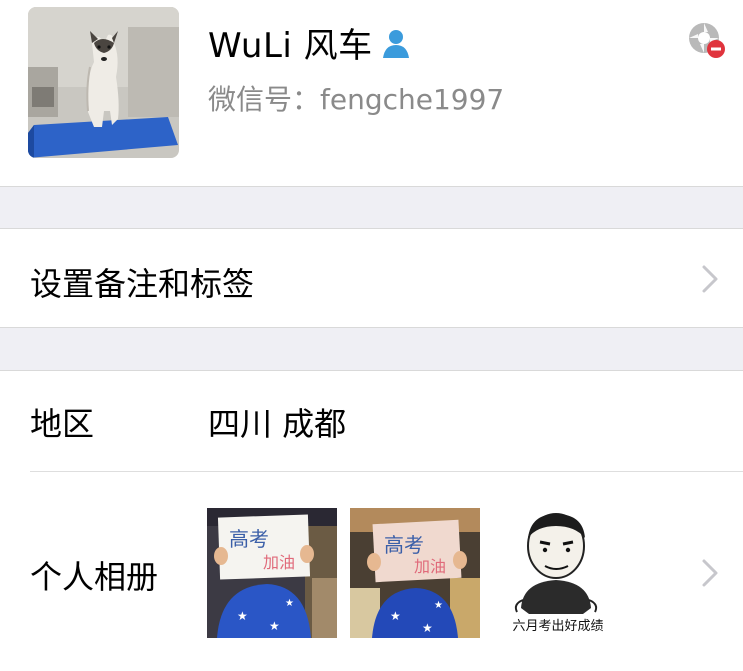 Image resolution: width=743 pixels, height=671 pixels. I want to click on avatar, so click(103, 82).